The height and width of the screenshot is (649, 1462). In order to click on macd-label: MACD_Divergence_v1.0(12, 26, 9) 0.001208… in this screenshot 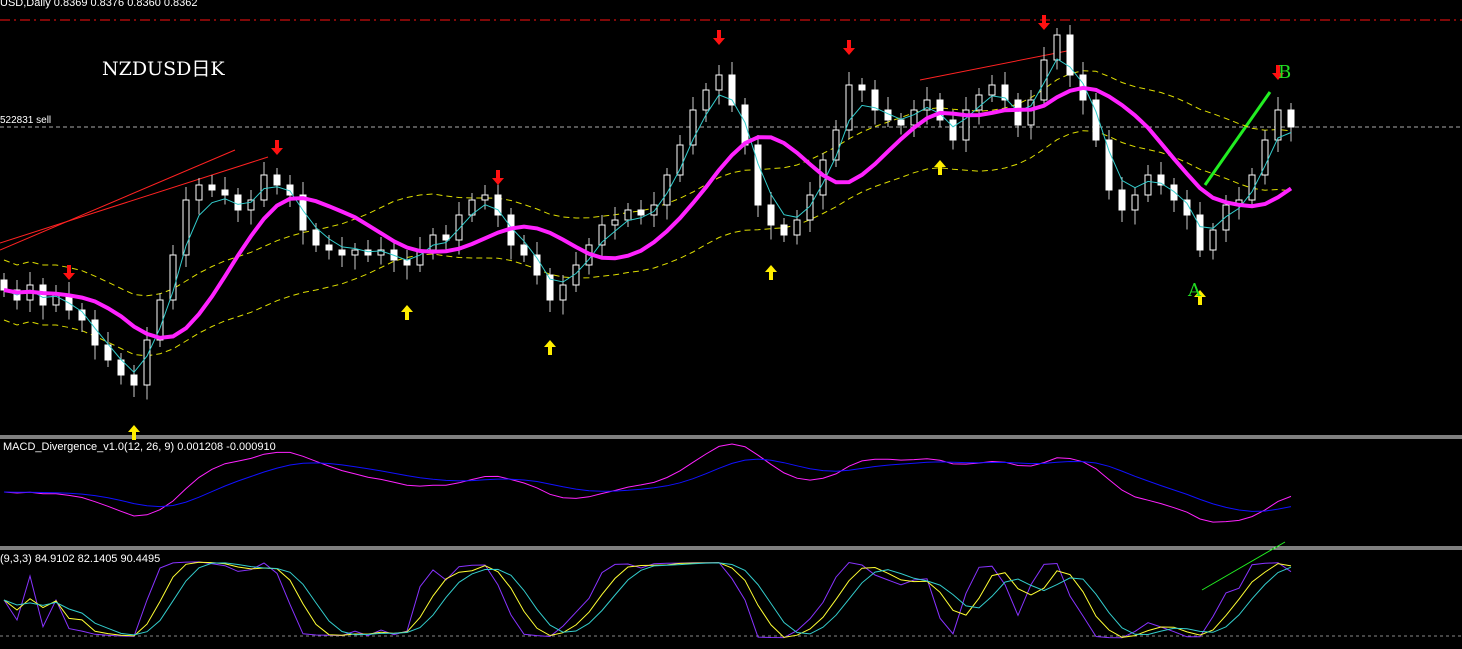, I will do `click(139, 447)`.